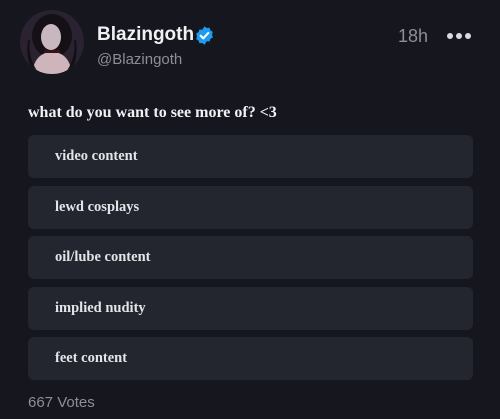  What do you see at coordinates (413, 36) in the screenshot?
I see `post-timestamp: 18h` at bounding box center [413, 36].